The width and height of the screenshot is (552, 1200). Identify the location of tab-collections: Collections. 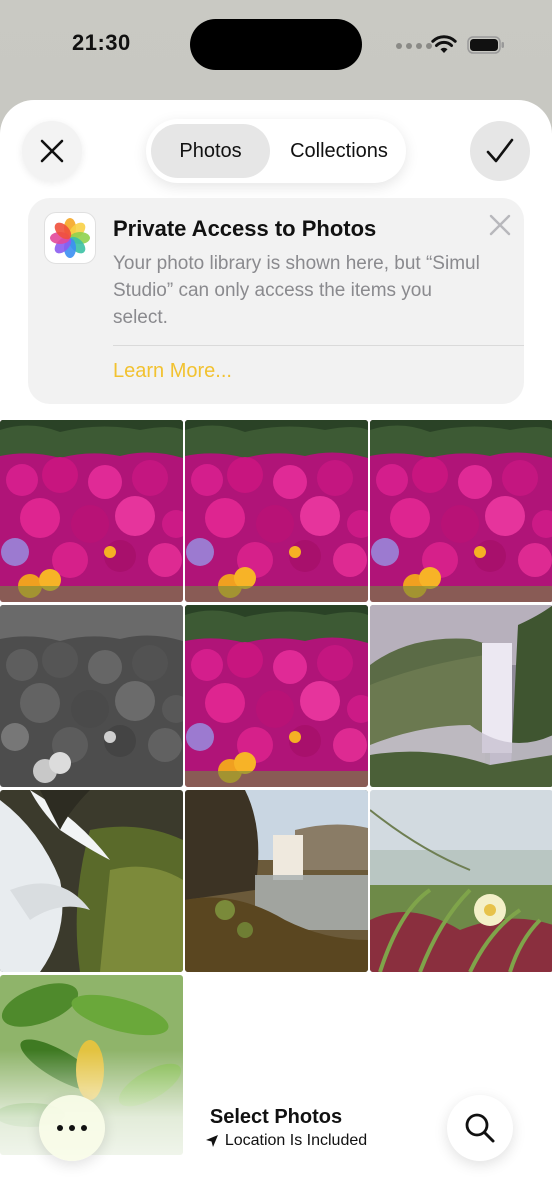
(339, 151).